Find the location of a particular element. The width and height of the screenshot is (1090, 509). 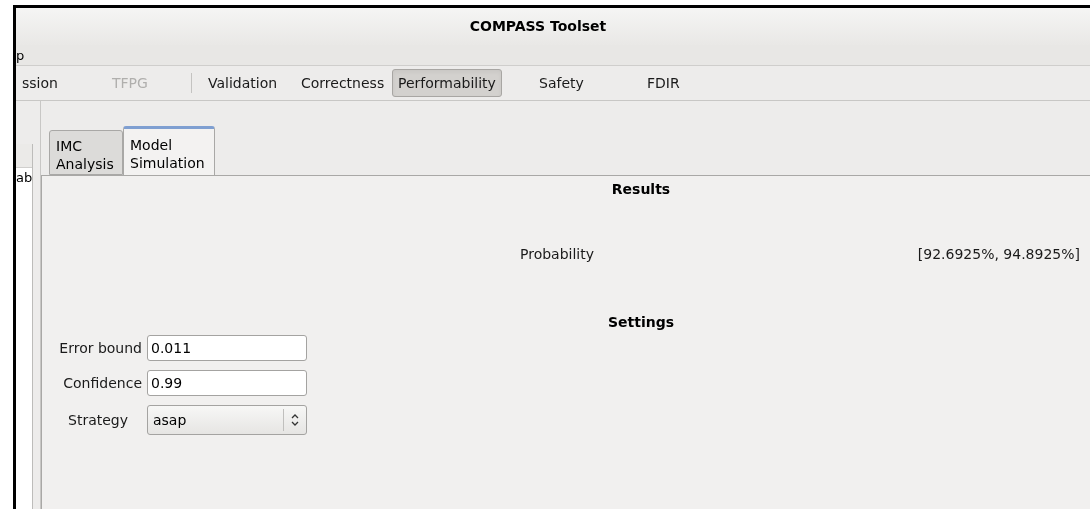

toolbar-button: FDIR is located at coordinates (663, 83).